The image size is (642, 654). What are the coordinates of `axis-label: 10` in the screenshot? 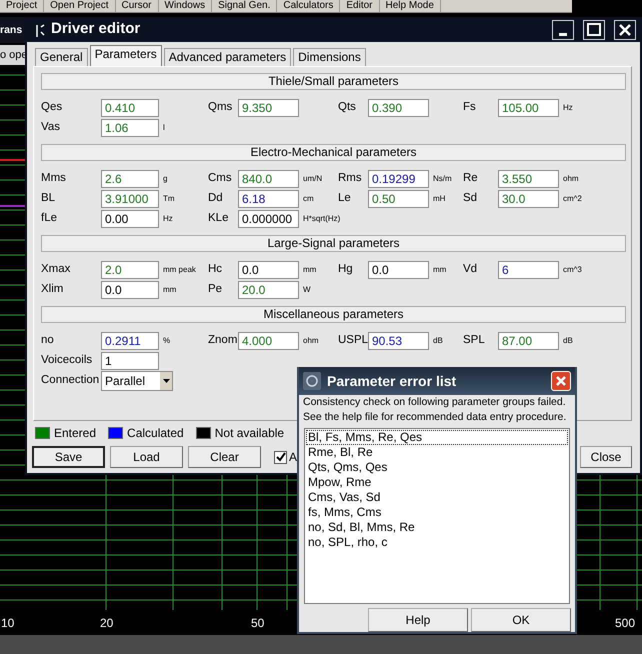 It's located at (7, 623).